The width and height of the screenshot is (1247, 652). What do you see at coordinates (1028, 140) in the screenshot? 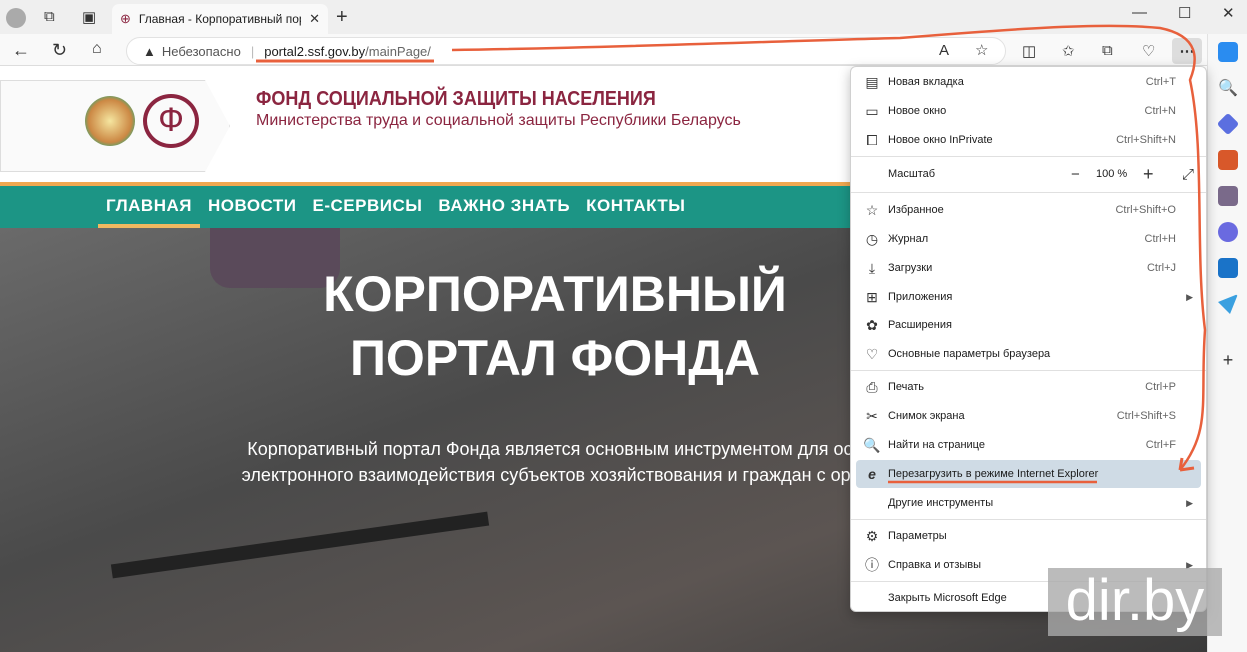
I see `menu-inprivate: ⧠ Новое окно InPrivate Ctrl+Shift+N` at bounding box center [1028, 140].